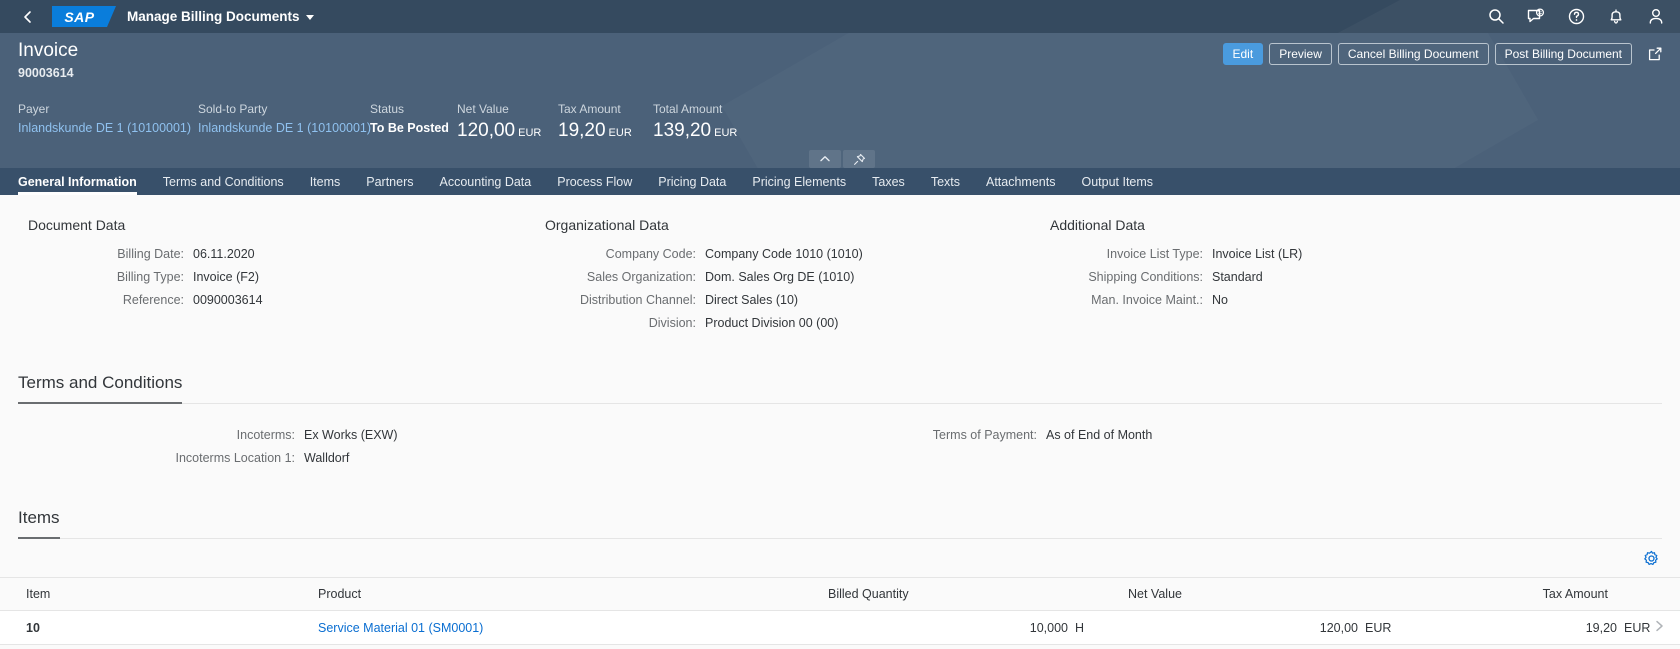  Describe the element at coordinates (1300, 300) in the screenshot. I see `field-man-invoice-maint: Man. Invoice Maint.: No` at that location.